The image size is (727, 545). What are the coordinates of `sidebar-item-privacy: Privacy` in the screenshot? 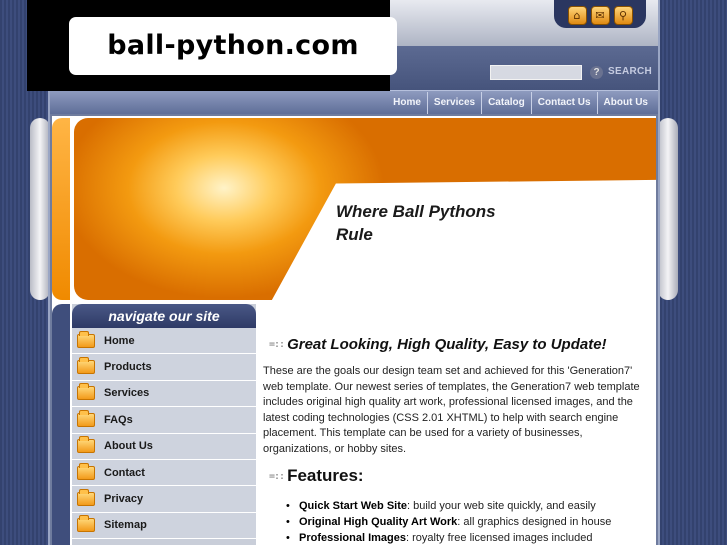 It's located at (164, 499).